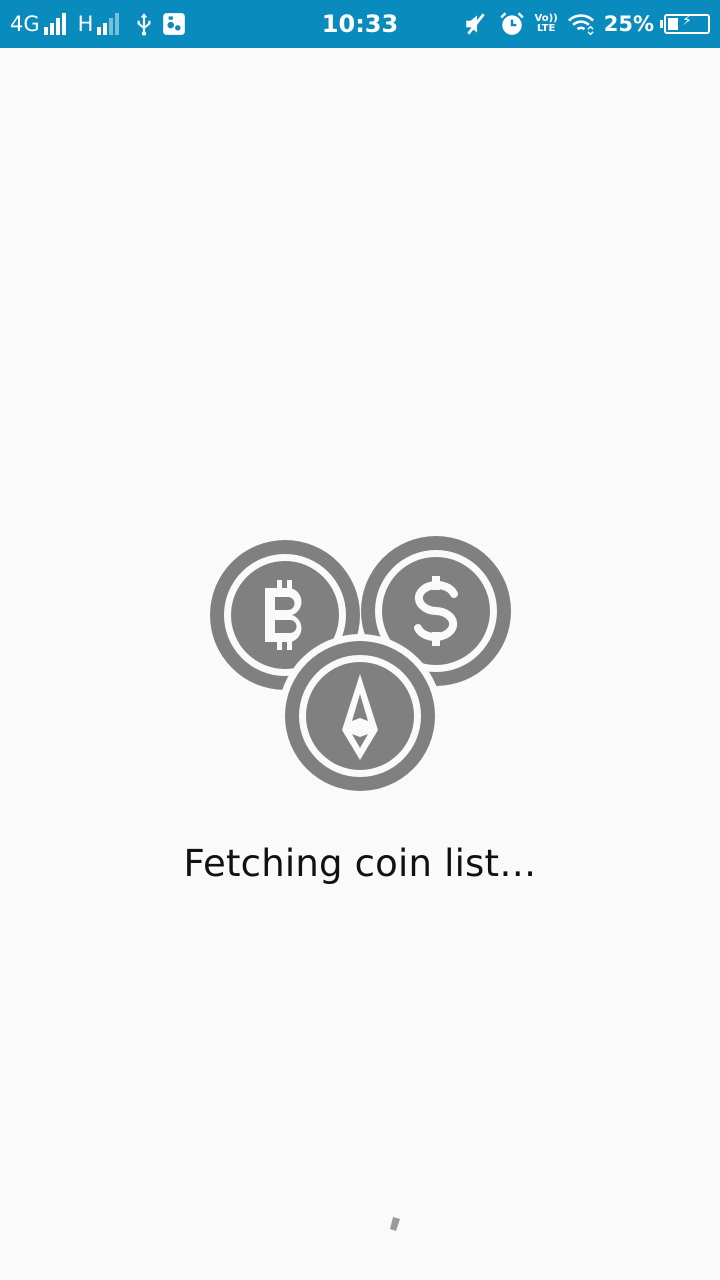 The width and height of the screenshot is (720, 1280). I want to click on network2-type-label: H, so click(85, 23).